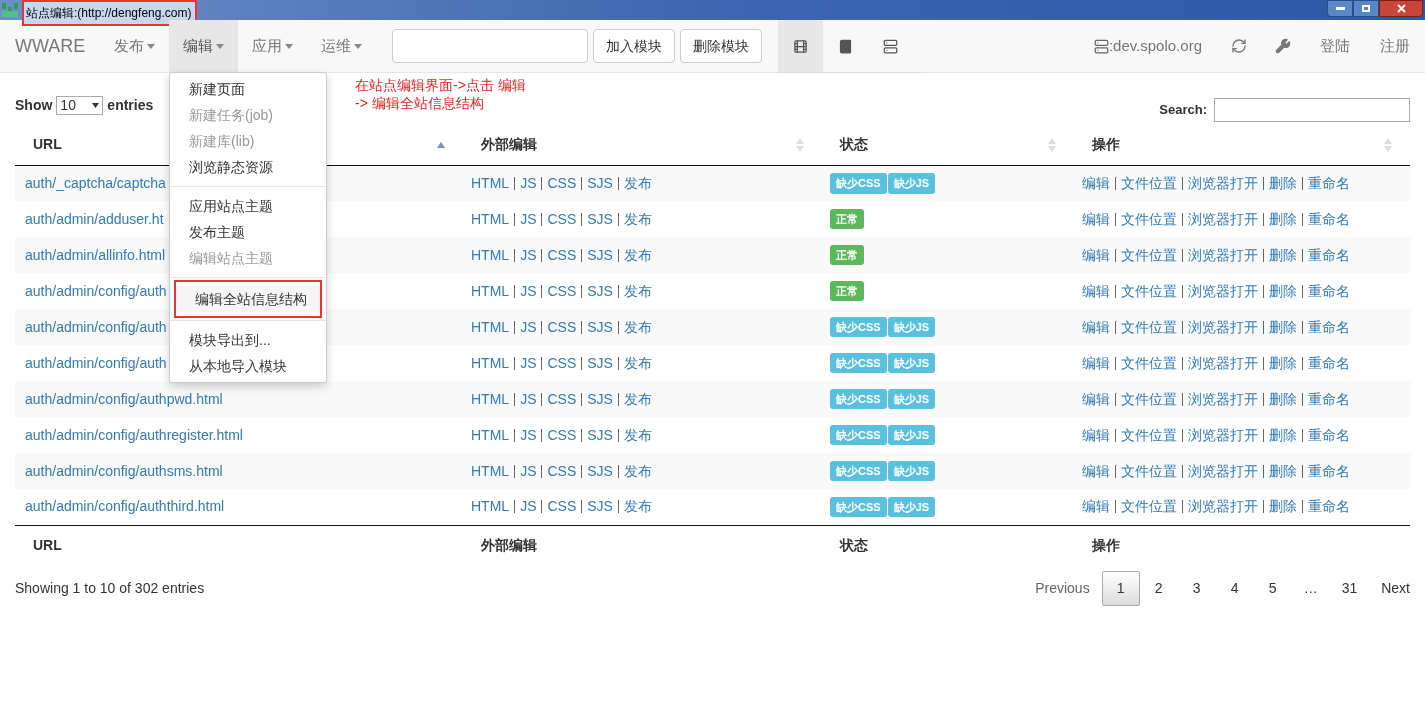  I want to click on url-link: auth/admin/config/authpwd.html, so click(124, 398).